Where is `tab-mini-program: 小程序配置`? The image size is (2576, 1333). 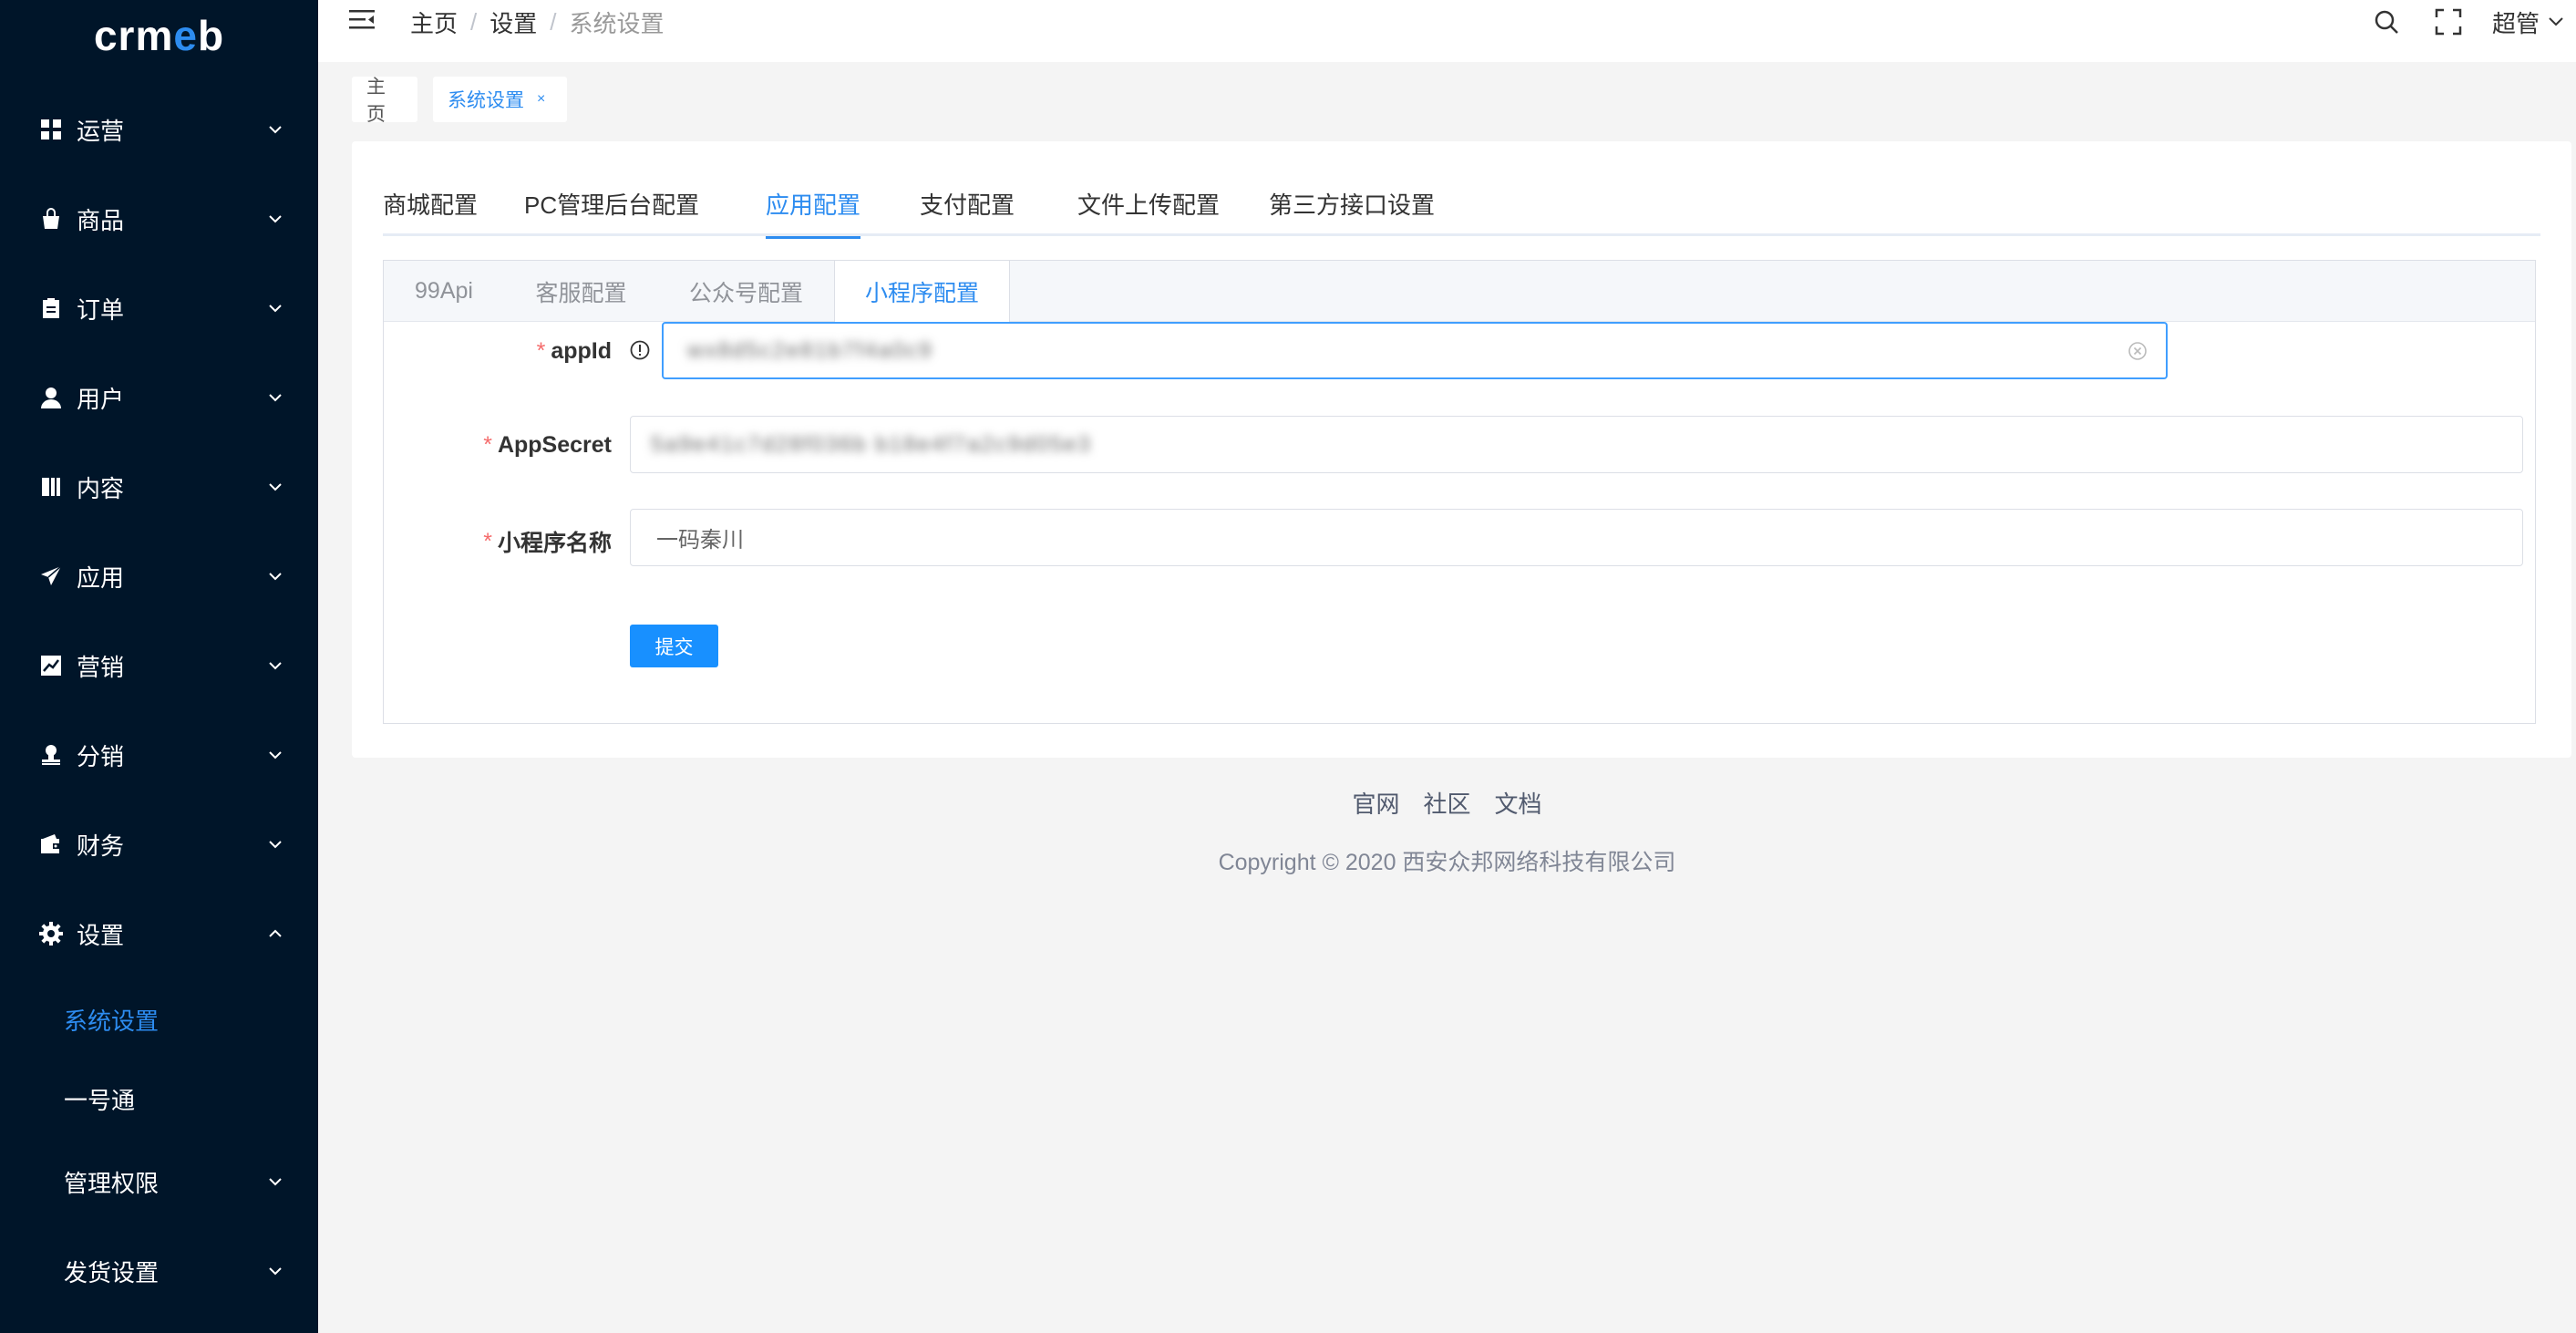 tab-mini-program: 小程序配置 is located at coordinates (922, 292).